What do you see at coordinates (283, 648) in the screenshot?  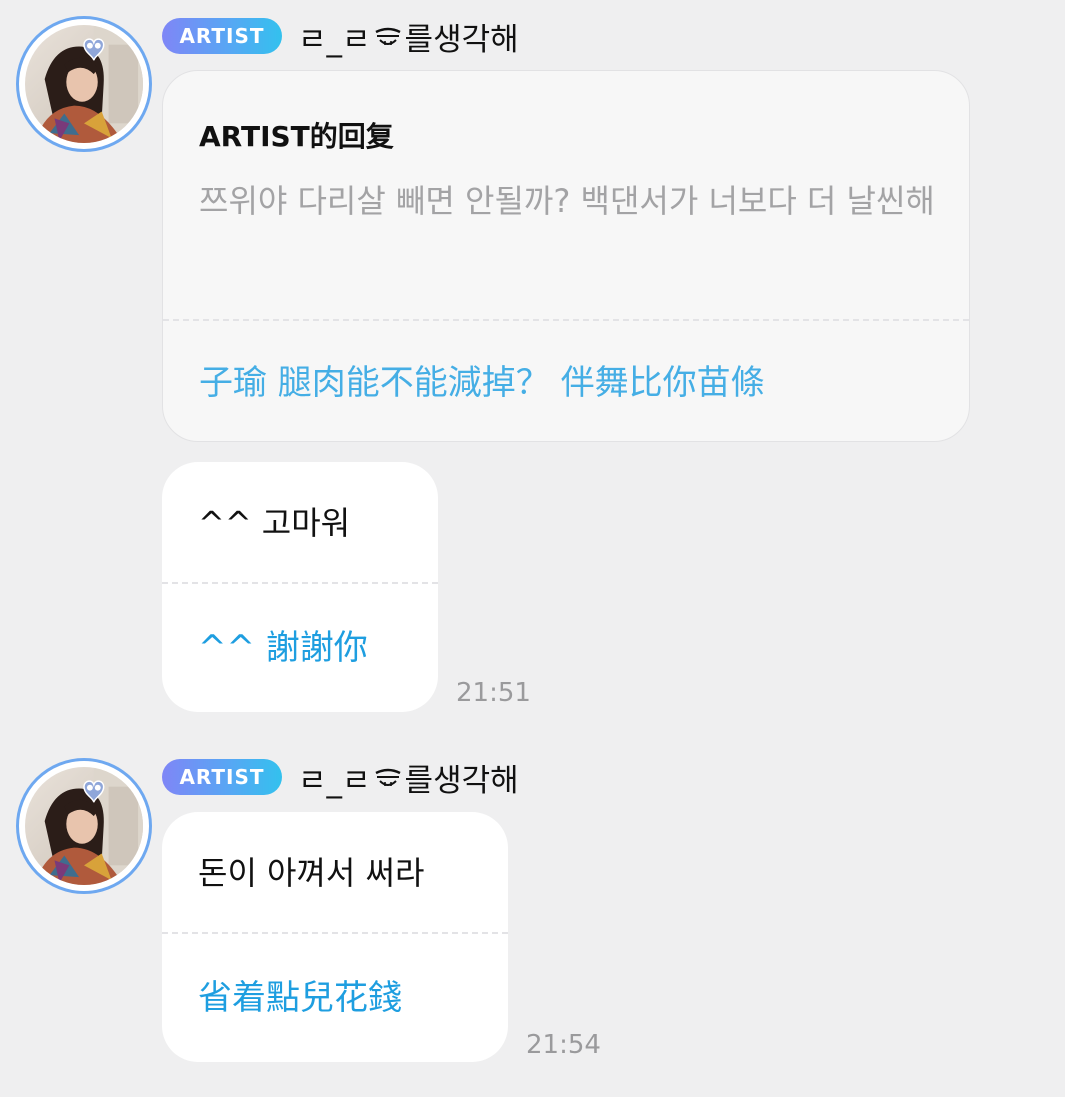 I see `message-translation: ^^ 謝謝你` at bounding box center [283, 648].